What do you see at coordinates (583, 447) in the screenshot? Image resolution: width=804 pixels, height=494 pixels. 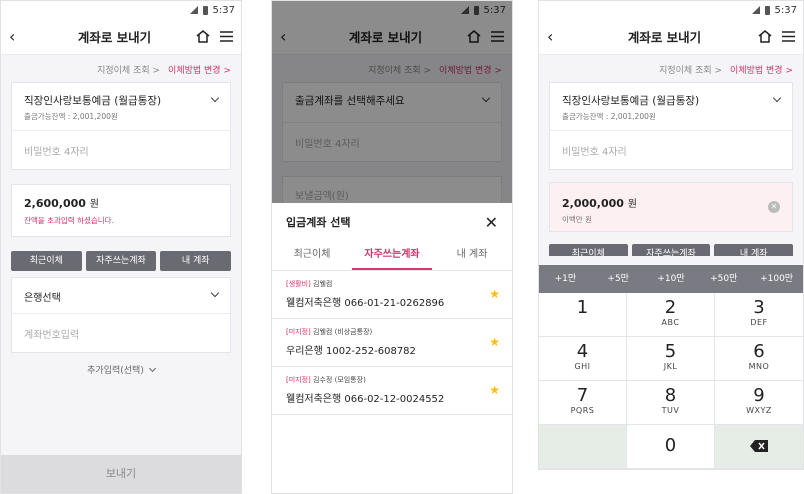 I see `key-blank` at bounding box center [583, 447].